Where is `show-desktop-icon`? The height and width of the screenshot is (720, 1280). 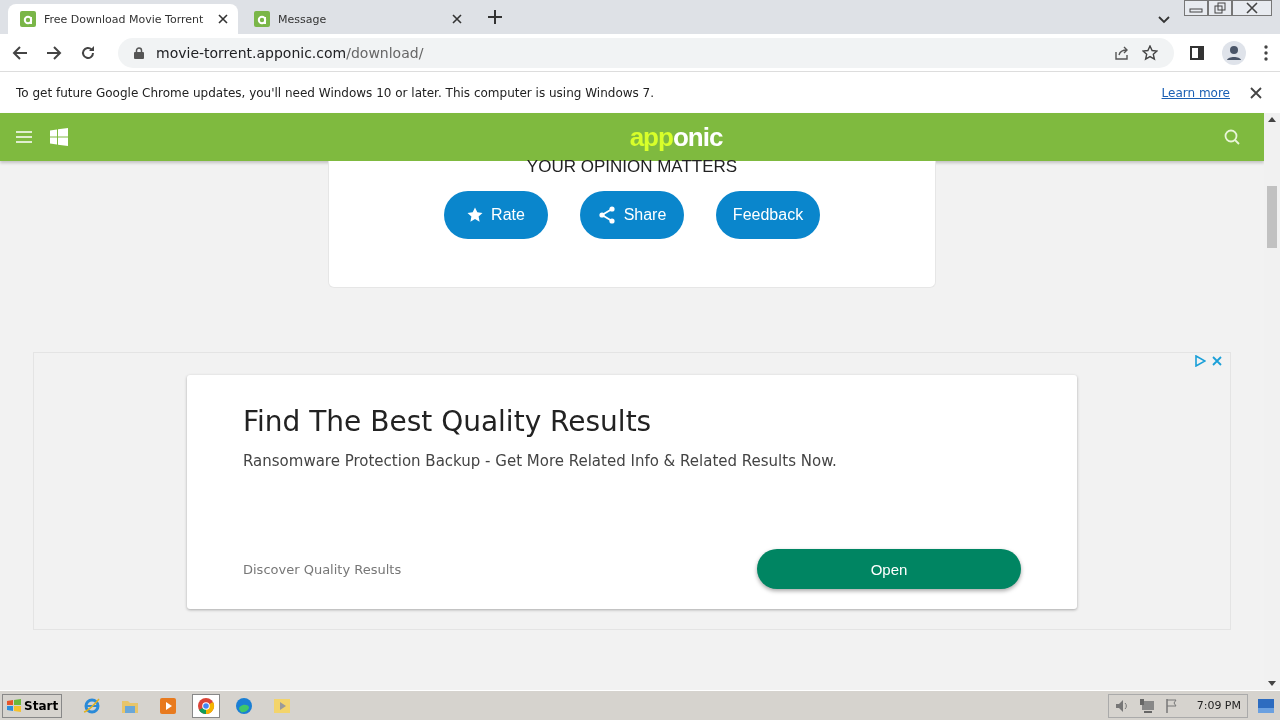
show-desktop-icon is located at coordinates (1266, 705).